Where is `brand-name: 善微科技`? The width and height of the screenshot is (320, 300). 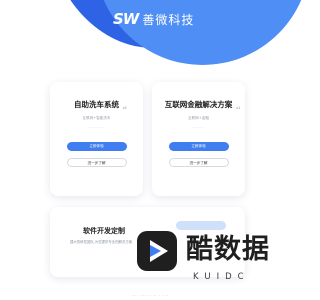
brand-name: 善微科技 is located at coordinates (168, 19).